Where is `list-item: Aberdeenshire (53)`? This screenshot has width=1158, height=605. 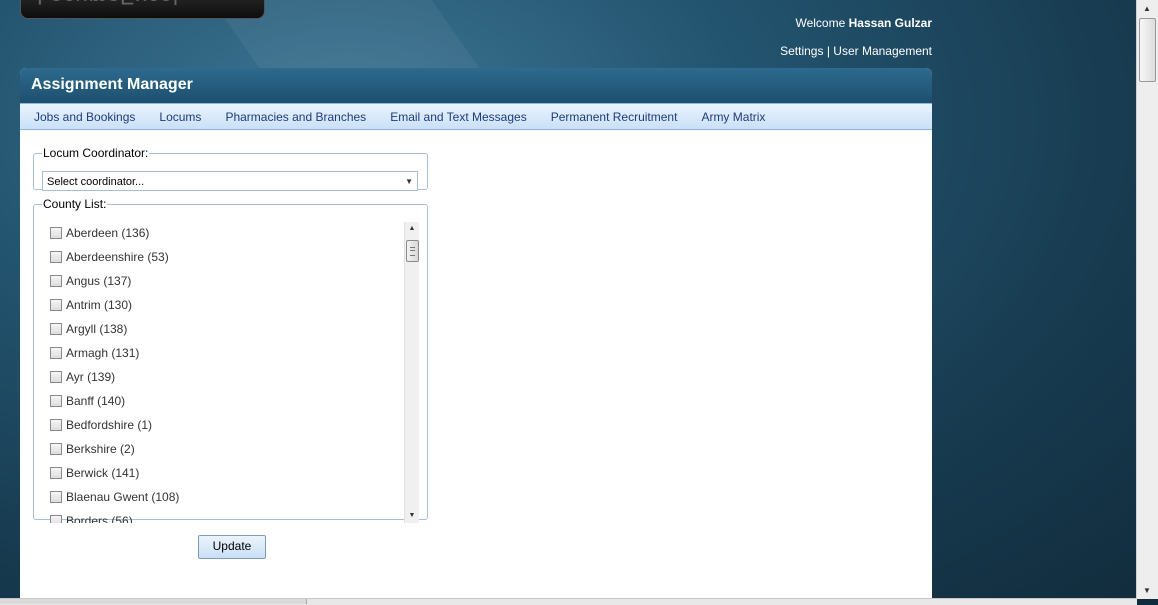 list-item: Aberdeenshire (53) is located at coordinates (109, 257).